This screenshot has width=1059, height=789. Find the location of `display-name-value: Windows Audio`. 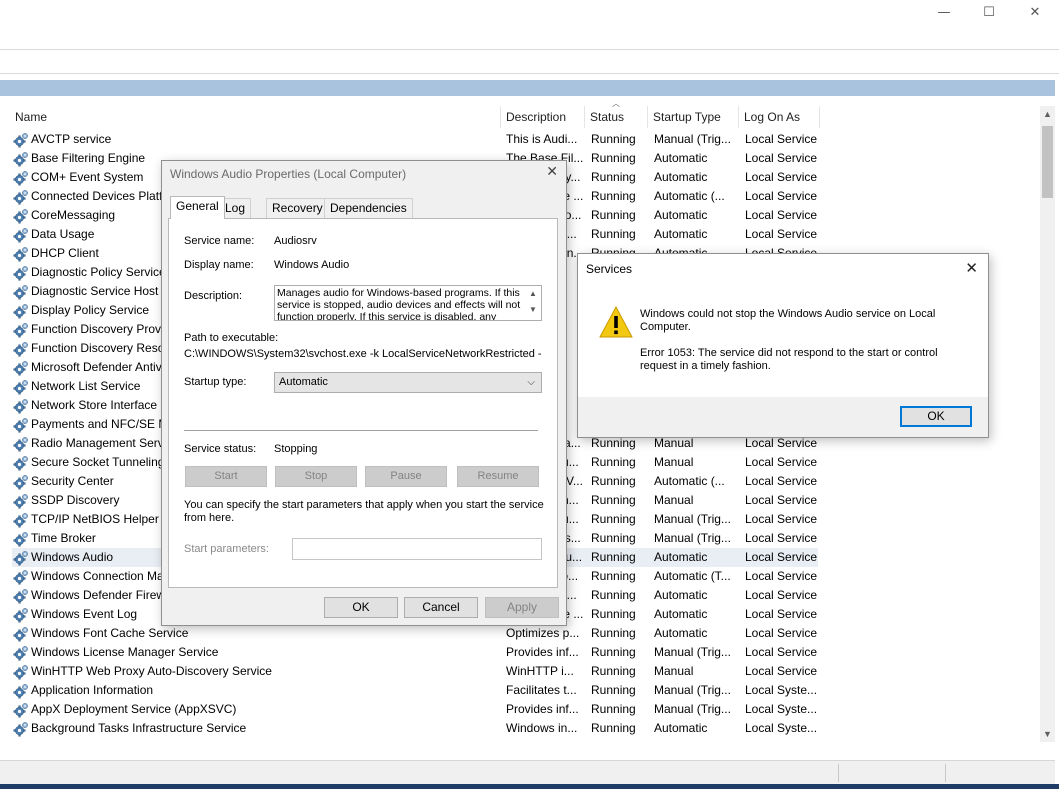

display-name-value: Windows Audio is located at coordinates (312, 265).